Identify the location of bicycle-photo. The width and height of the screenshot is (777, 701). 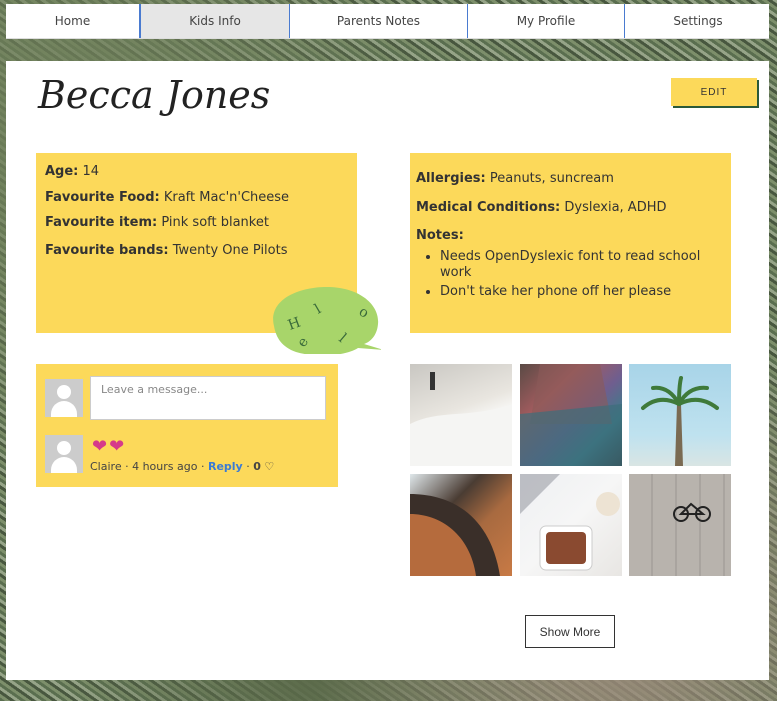
(680, 525).